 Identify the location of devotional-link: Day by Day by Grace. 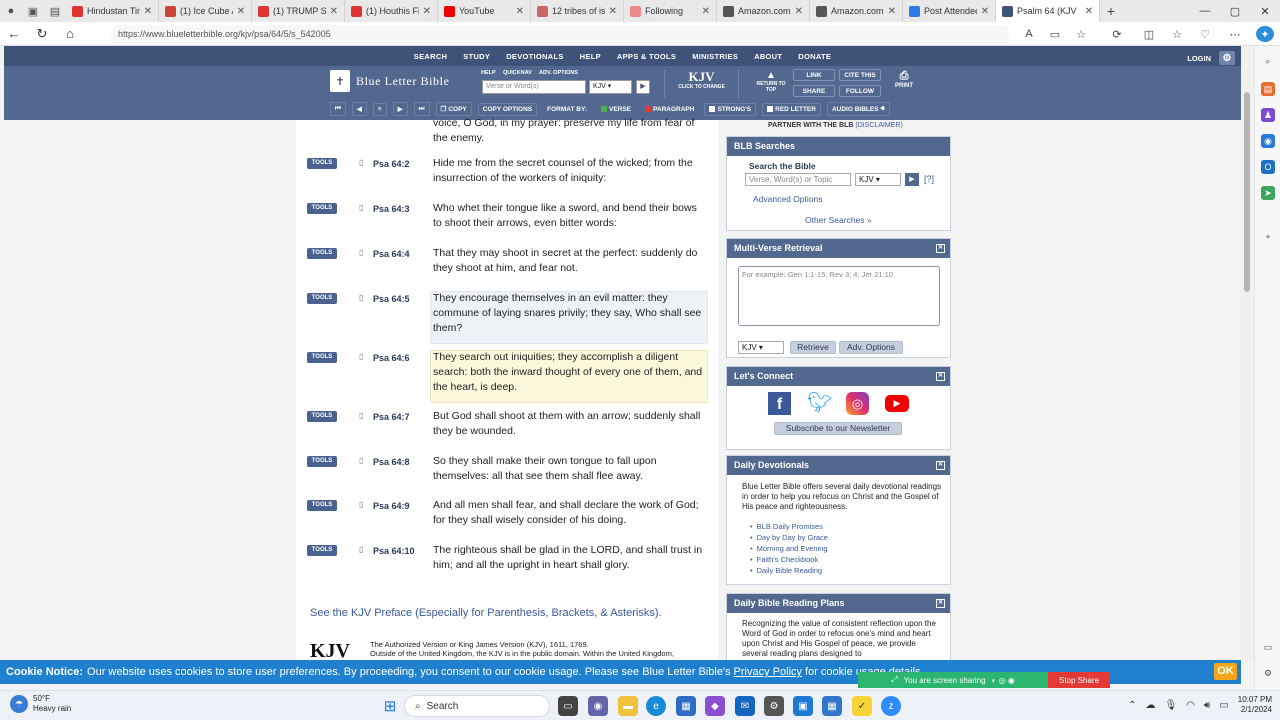
(792, 537).